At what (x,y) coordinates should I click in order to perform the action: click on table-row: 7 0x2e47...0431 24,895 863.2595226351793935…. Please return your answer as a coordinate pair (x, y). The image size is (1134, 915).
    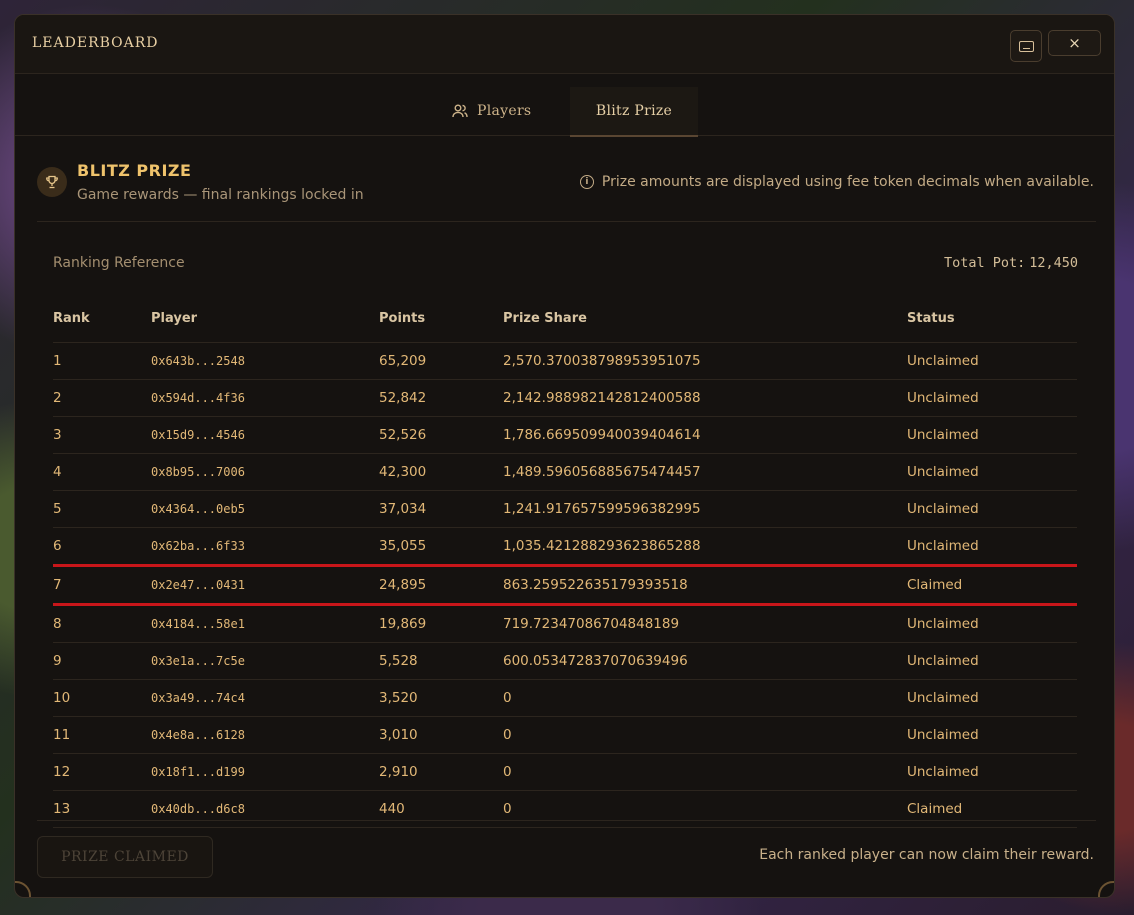
    Looking at the image, I should click on (565, 585).